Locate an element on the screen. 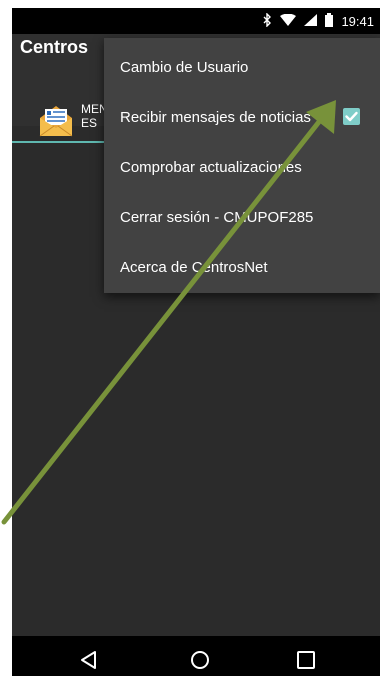  home-button is located at coordinates (200, 660).